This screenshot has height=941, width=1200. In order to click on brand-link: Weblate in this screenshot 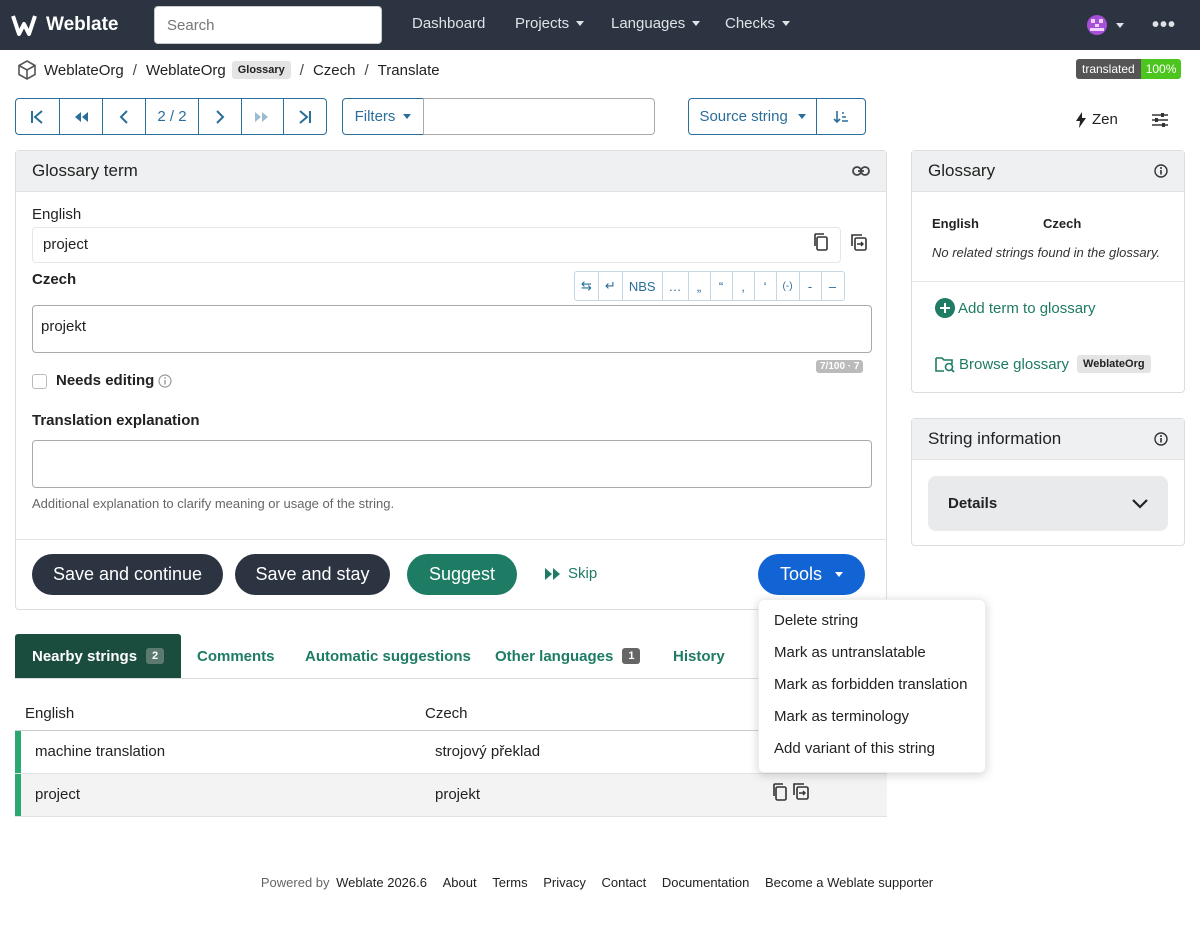, I will do `click(64, 25)`.